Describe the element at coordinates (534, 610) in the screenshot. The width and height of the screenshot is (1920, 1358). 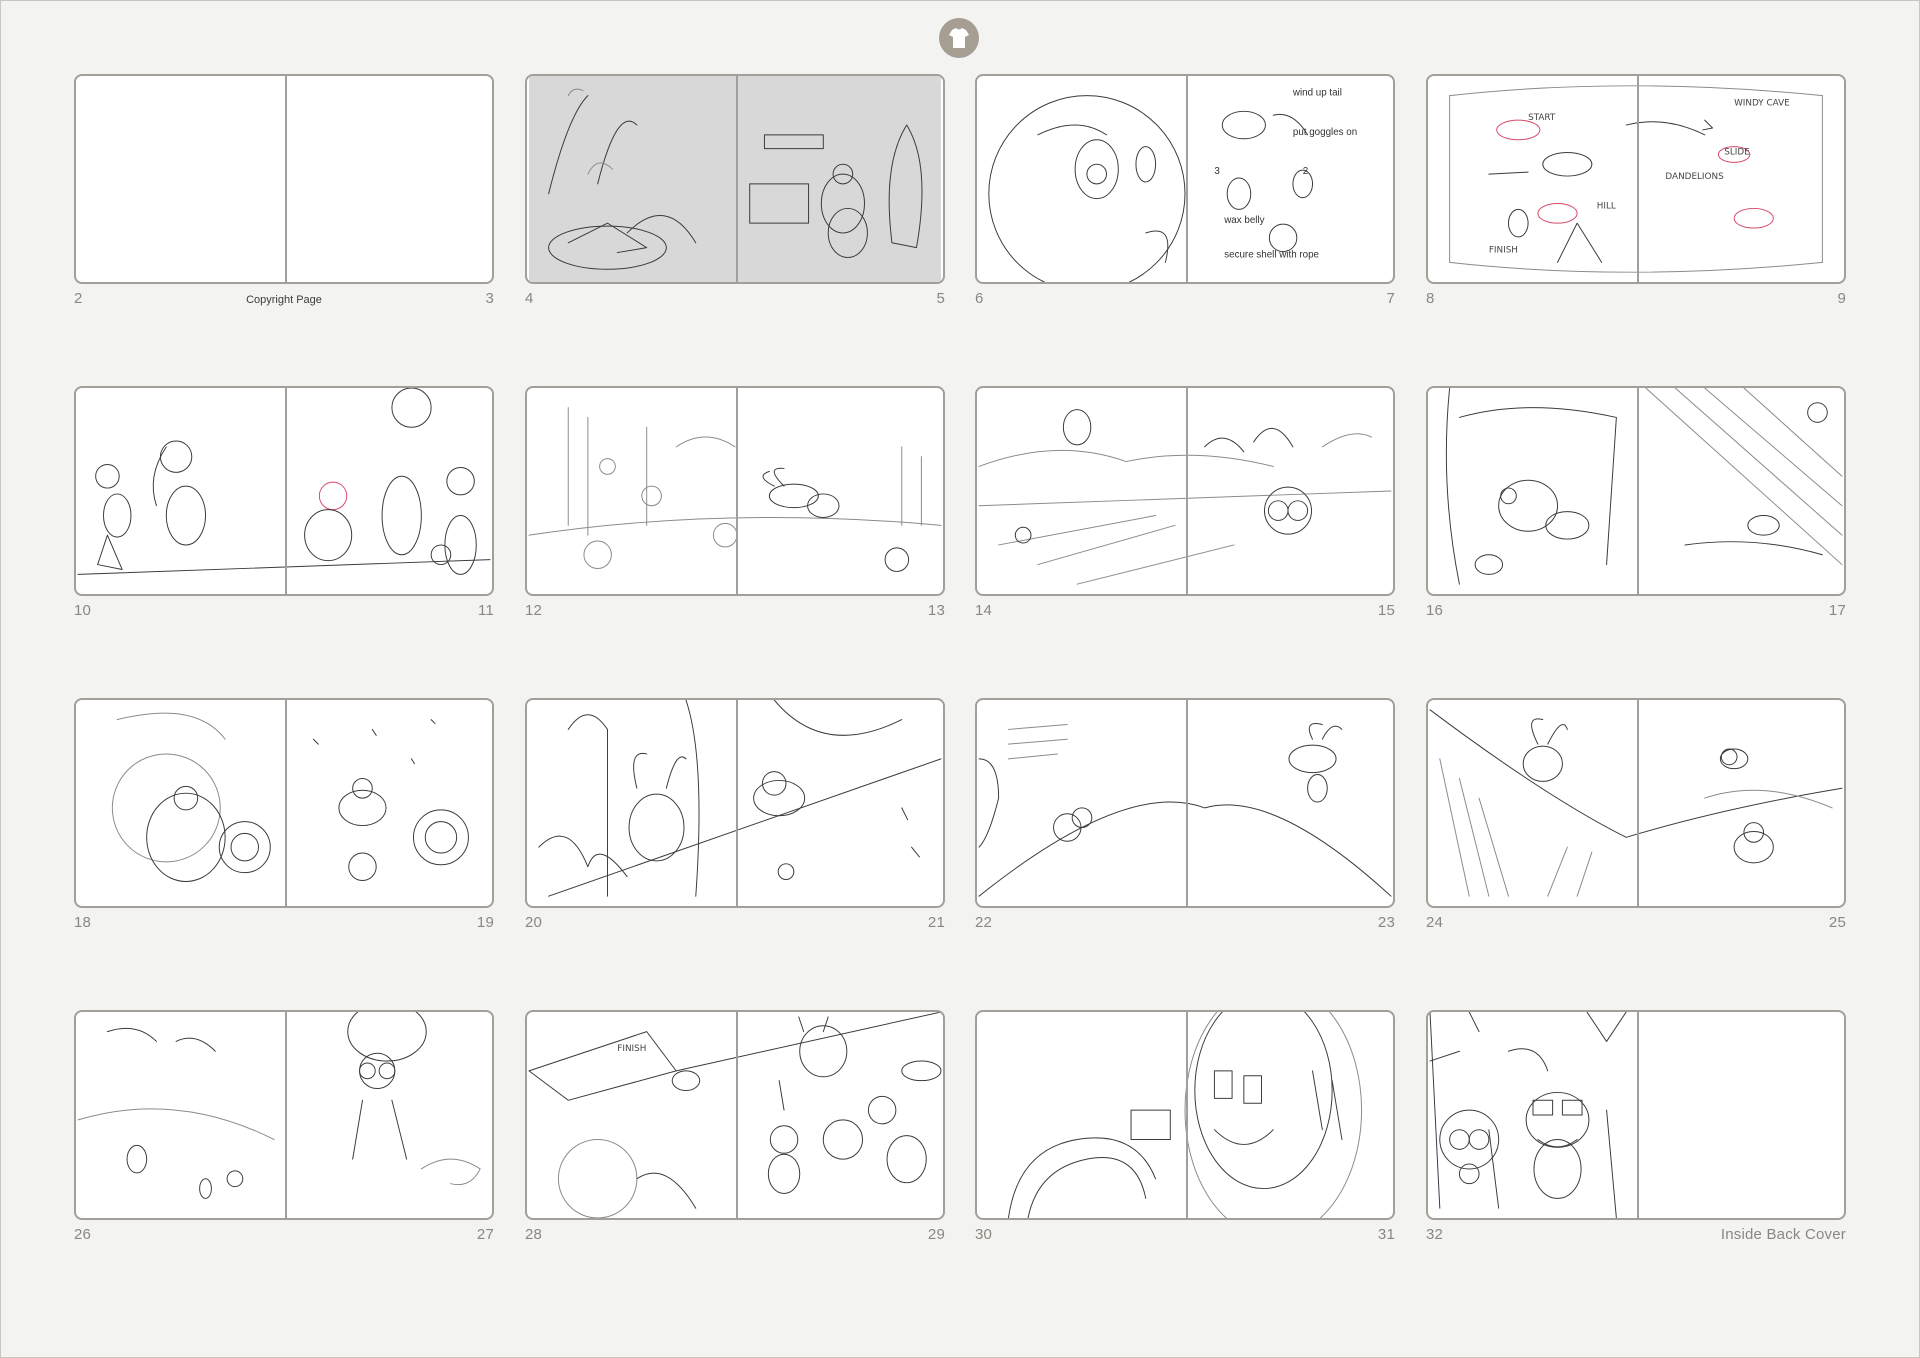
I see `page-number-left: 12` at that location.